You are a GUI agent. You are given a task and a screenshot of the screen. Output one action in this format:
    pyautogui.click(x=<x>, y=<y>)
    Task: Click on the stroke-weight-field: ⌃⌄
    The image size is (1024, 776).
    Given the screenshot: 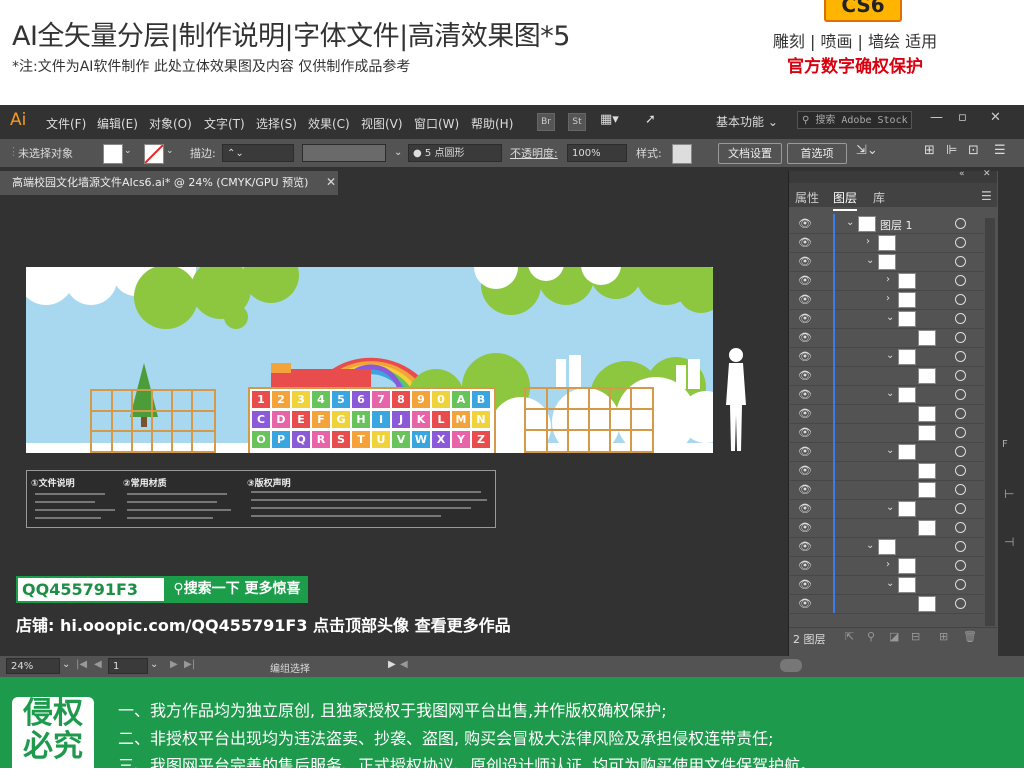 What is the action you would take?
    pyautogui.click(x=258, y=153)
    